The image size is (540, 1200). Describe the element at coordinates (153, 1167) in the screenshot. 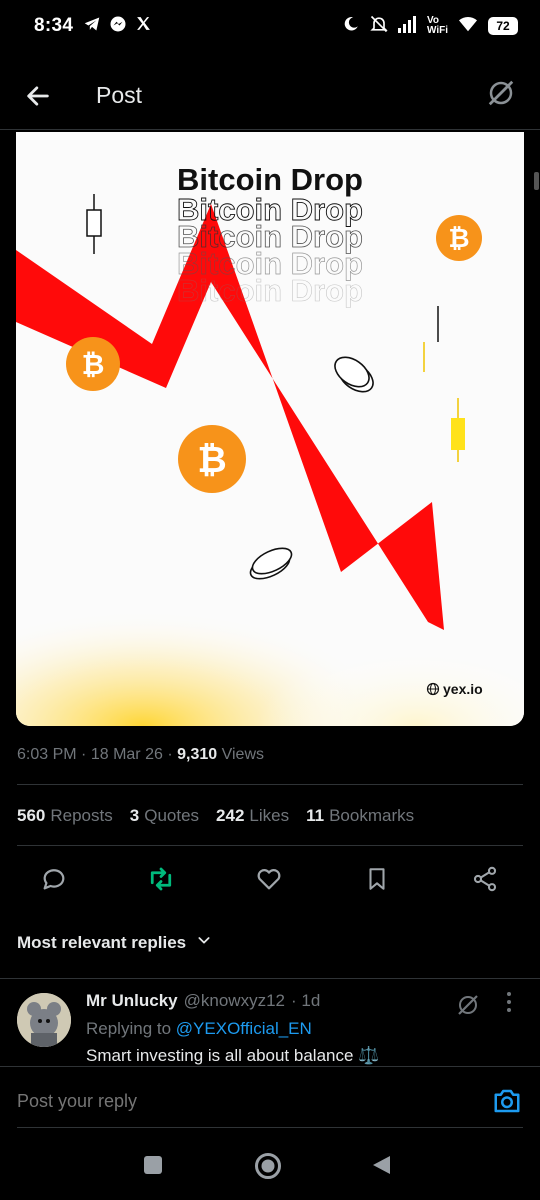

I see `recents-button` at that location.